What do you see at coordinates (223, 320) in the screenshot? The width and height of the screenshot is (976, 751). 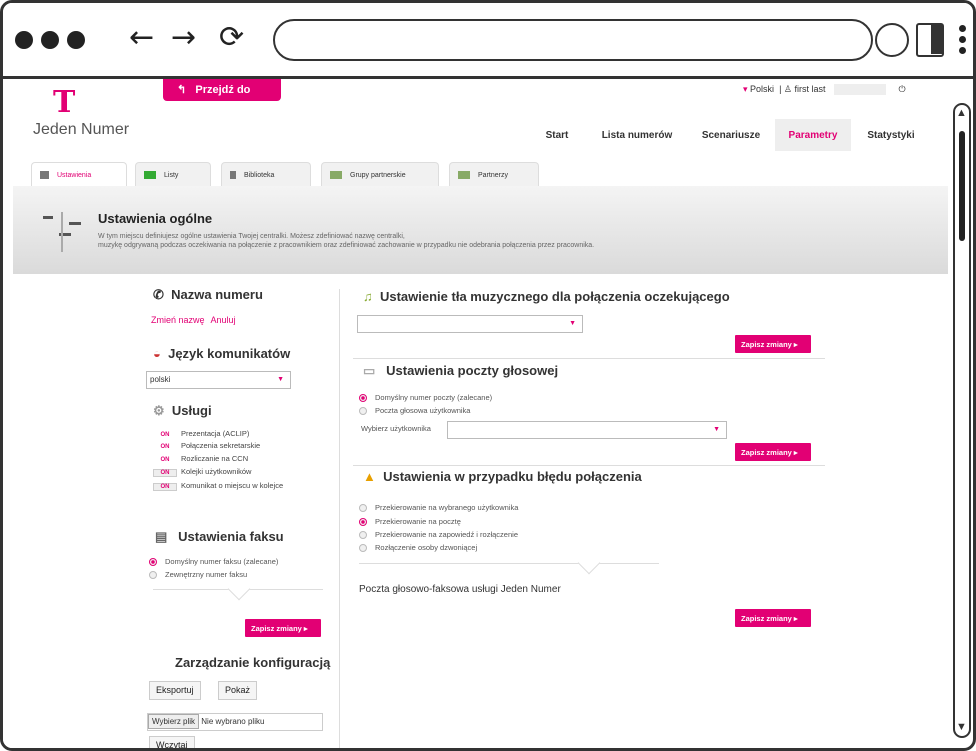 I see `cancel-link: Anuluj` at bounding box center [223, 320].